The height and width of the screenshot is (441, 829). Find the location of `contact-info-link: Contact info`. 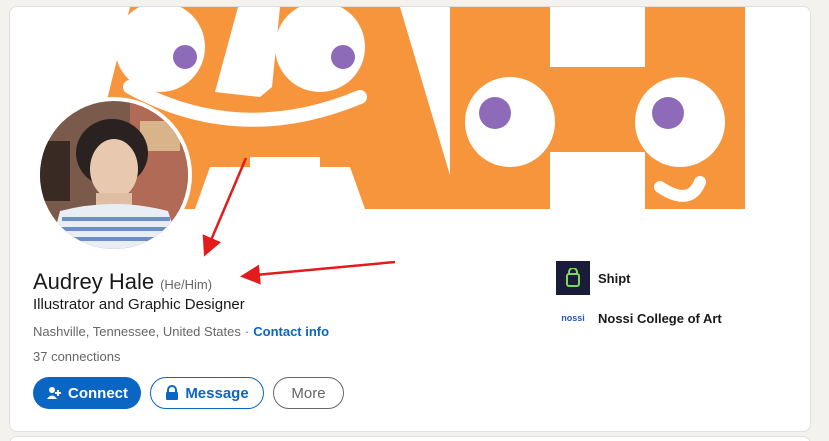

contact-info-link: Contact info is located at coordinates (291, 331).